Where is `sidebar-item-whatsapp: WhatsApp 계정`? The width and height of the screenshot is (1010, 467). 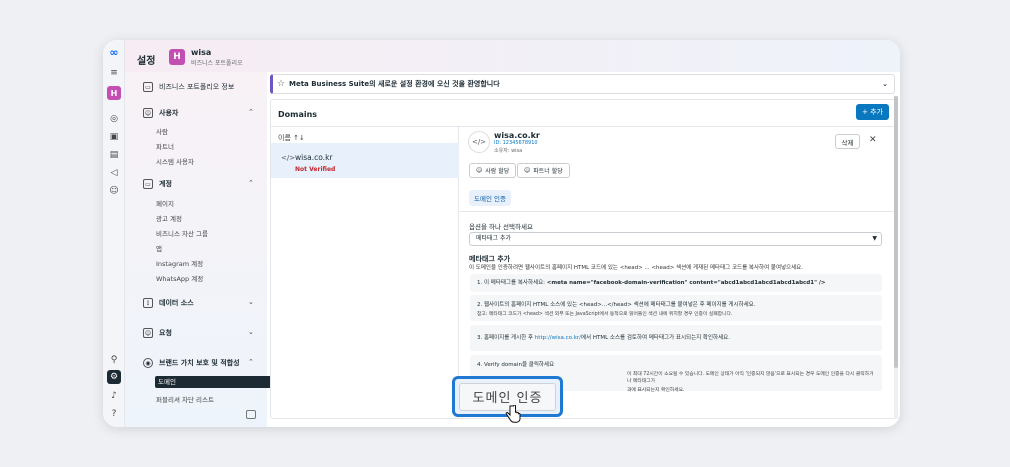
sidebar-item-whatsapp: WhatsApp 계정 is located at coordinates (179, 278).